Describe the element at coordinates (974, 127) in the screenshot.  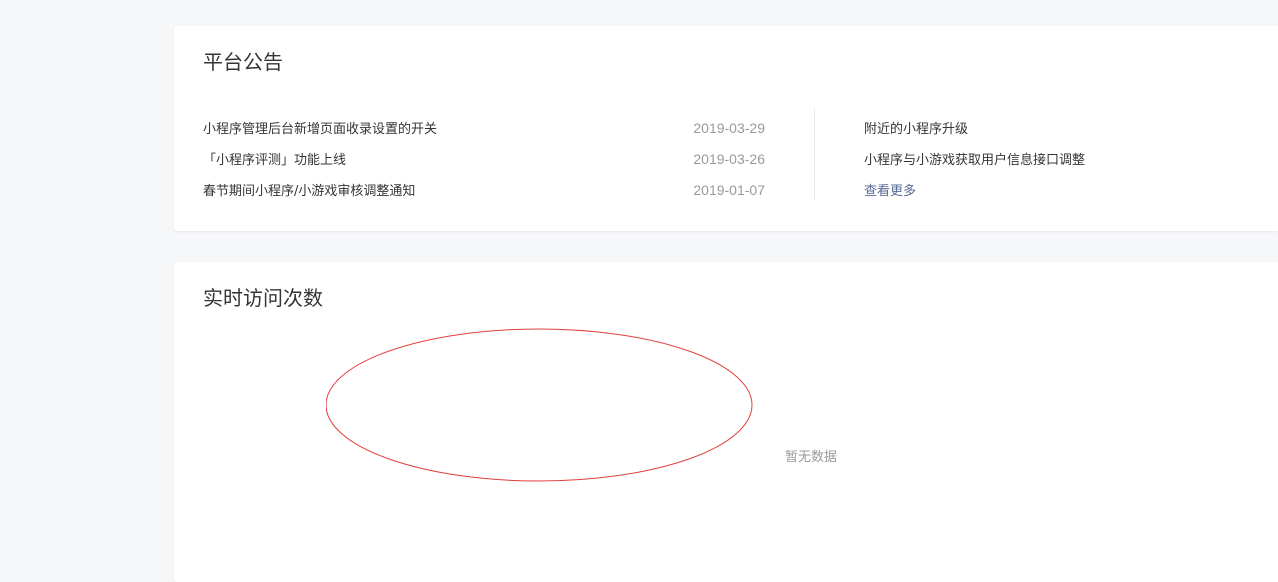
I see `side-list-item: 附近的小程序升级` at that location.